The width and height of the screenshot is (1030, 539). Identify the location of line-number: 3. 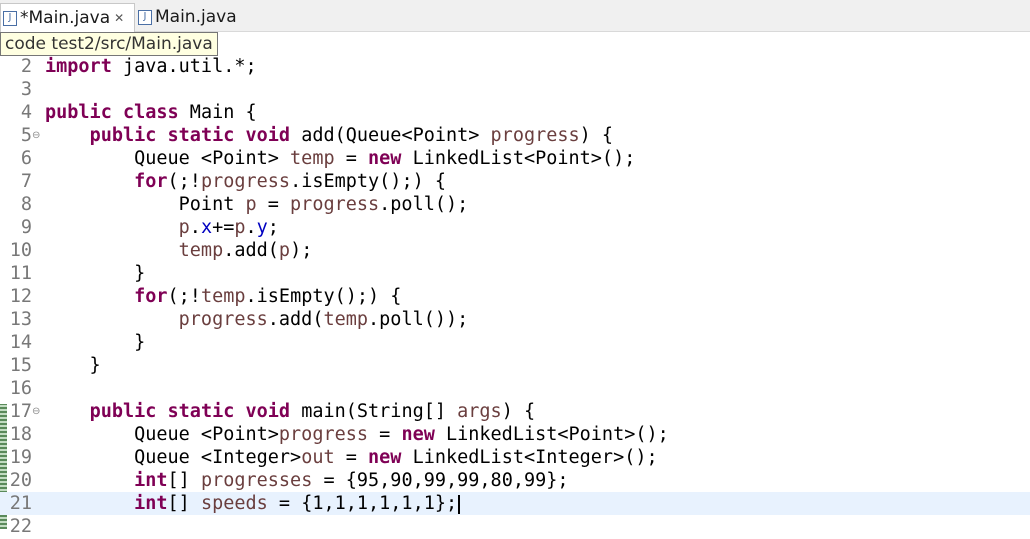
(26, 89).